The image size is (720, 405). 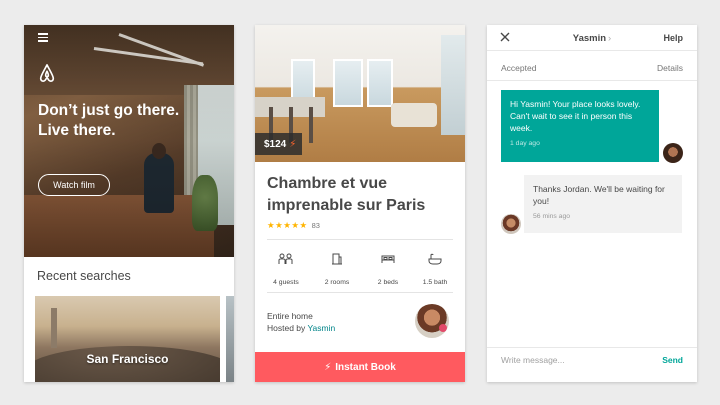 I want to click on guests-icon, so click(x=285, y=258).